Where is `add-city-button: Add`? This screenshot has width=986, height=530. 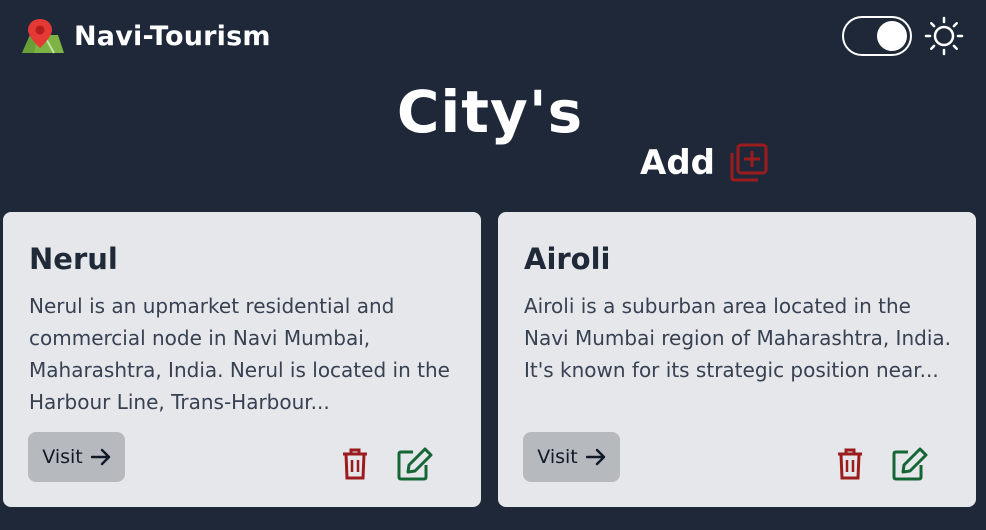
add-city-button: Add is located at coordinates (704, 163).